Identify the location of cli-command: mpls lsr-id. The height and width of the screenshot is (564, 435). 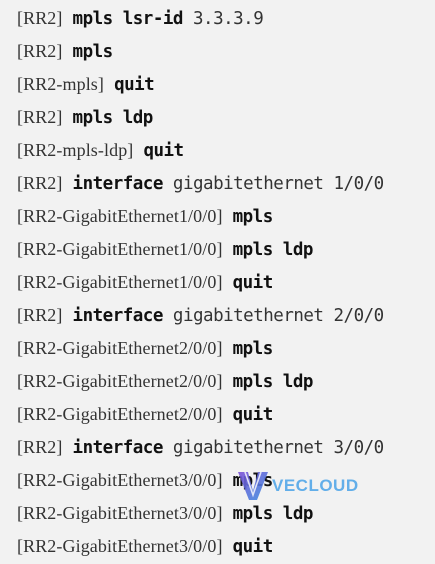
(128, 19).